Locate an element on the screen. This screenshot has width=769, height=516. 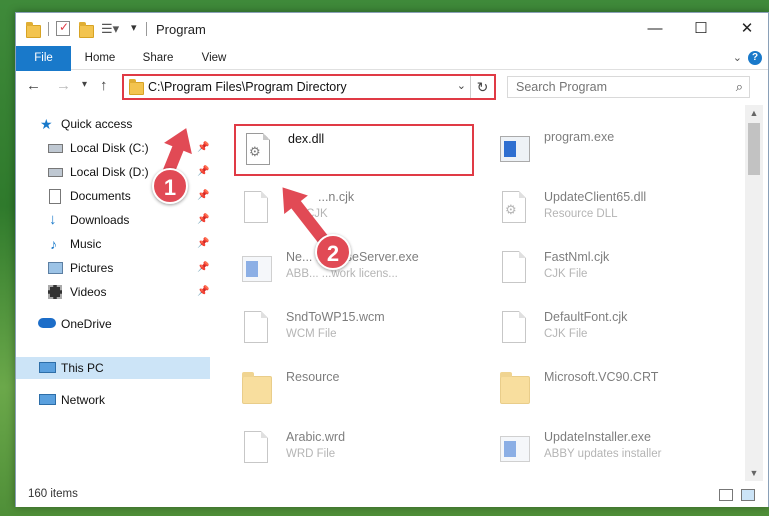
nav-videos: Videos 📌 is located at coordinates (113, 292).